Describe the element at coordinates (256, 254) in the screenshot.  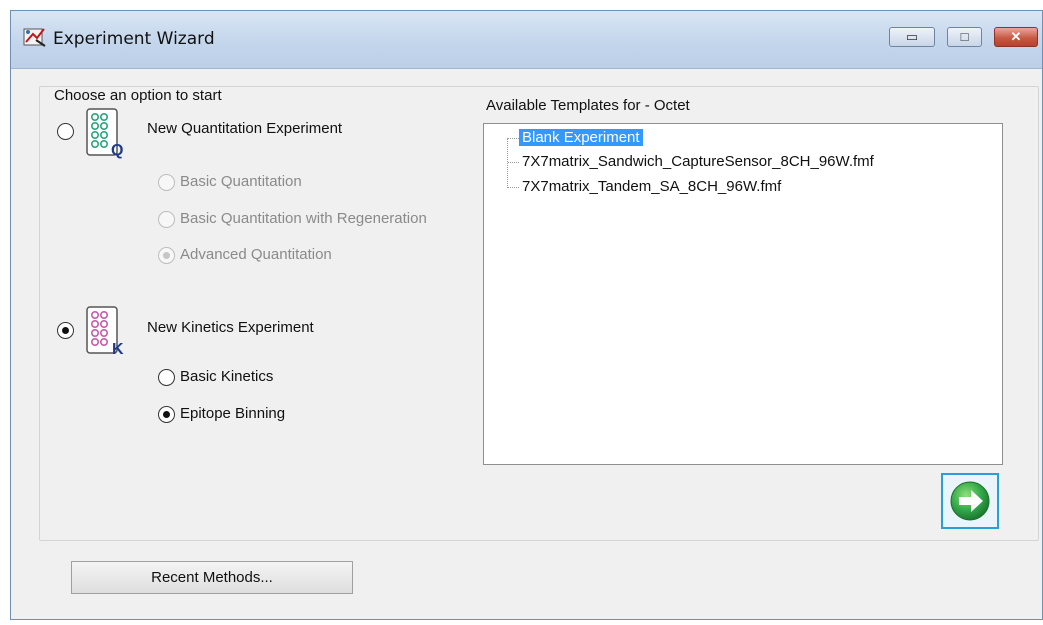
I see `advanced-quantitation-label: Advanced Quantitation` at that location.